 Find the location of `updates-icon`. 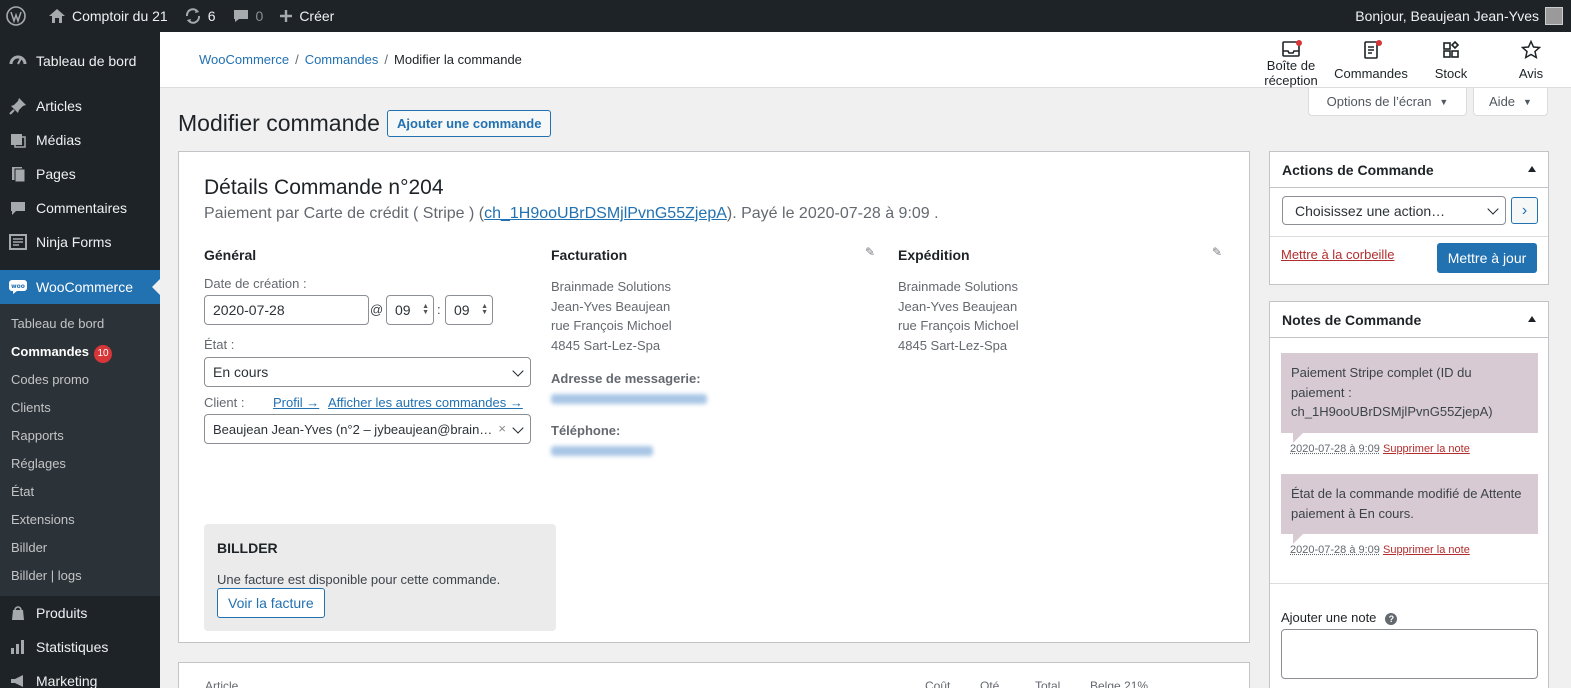

updates-icon is located at coordinates (193, 16).